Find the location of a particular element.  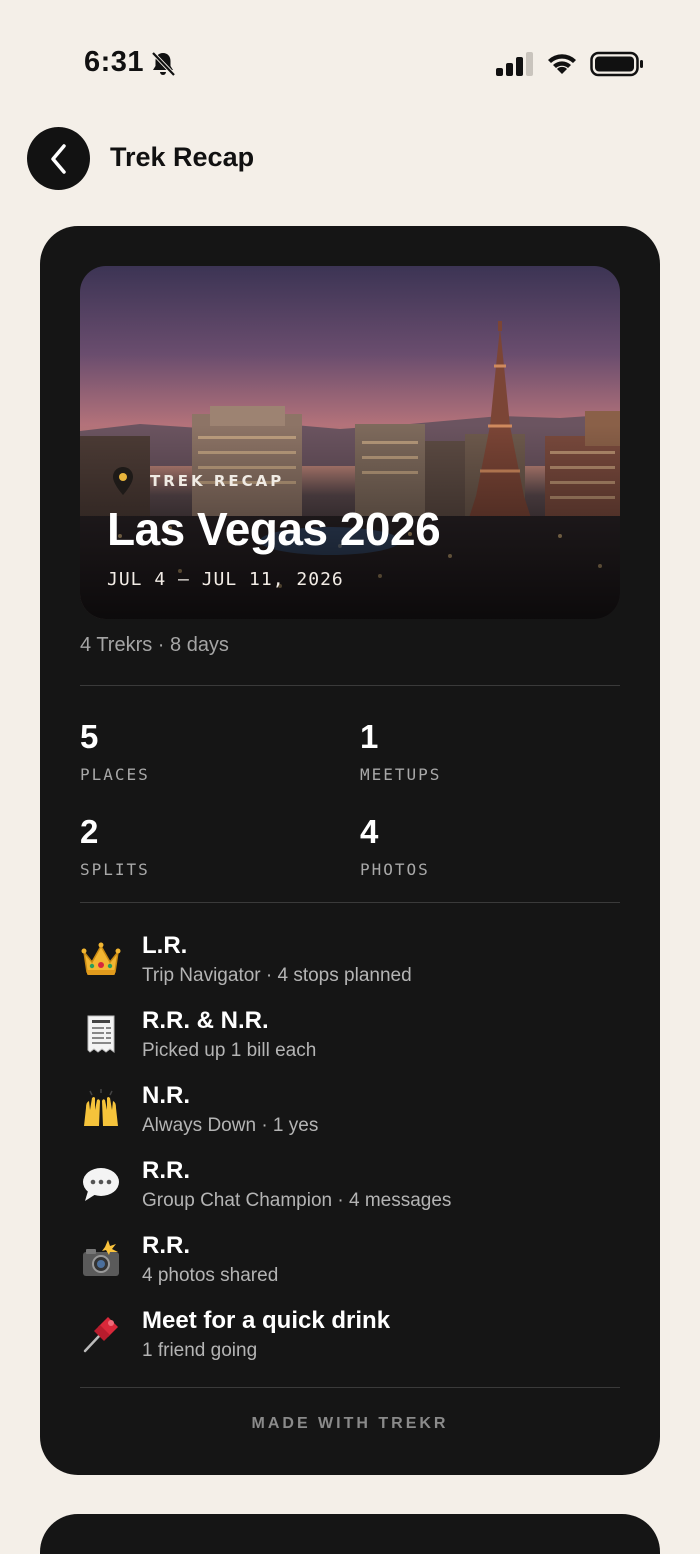

crown-icon is located at coordinates (101, 958).